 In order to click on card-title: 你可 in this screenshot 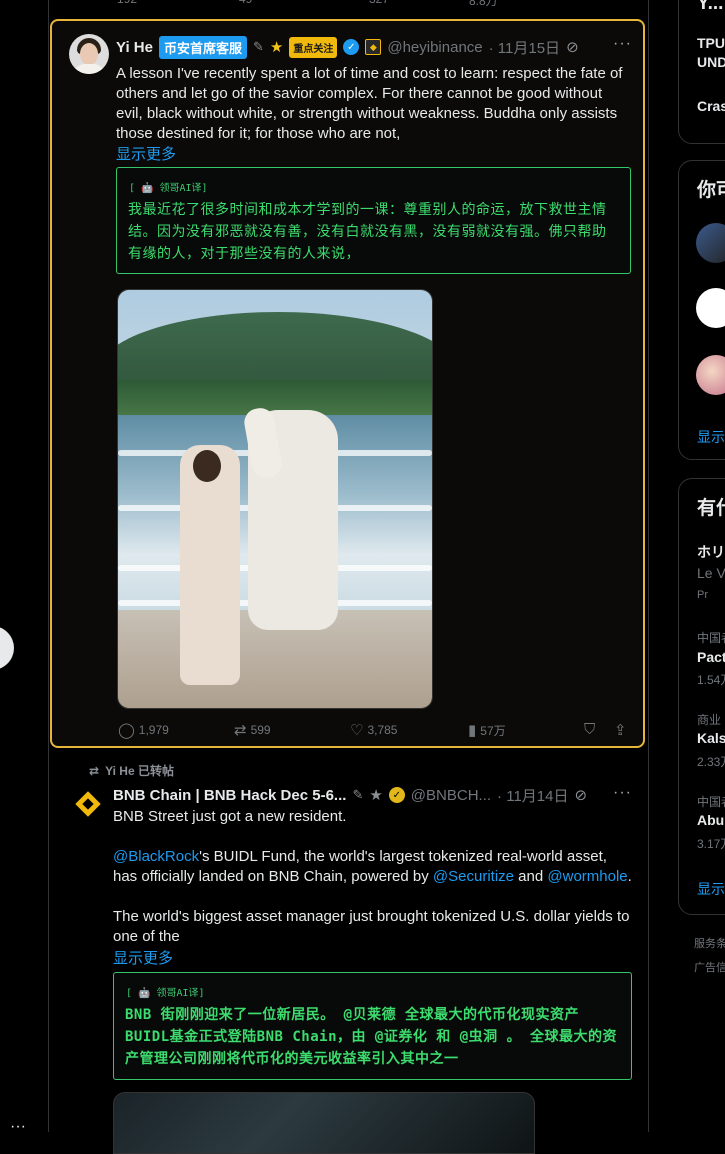, I will do `click(711, 190)`.